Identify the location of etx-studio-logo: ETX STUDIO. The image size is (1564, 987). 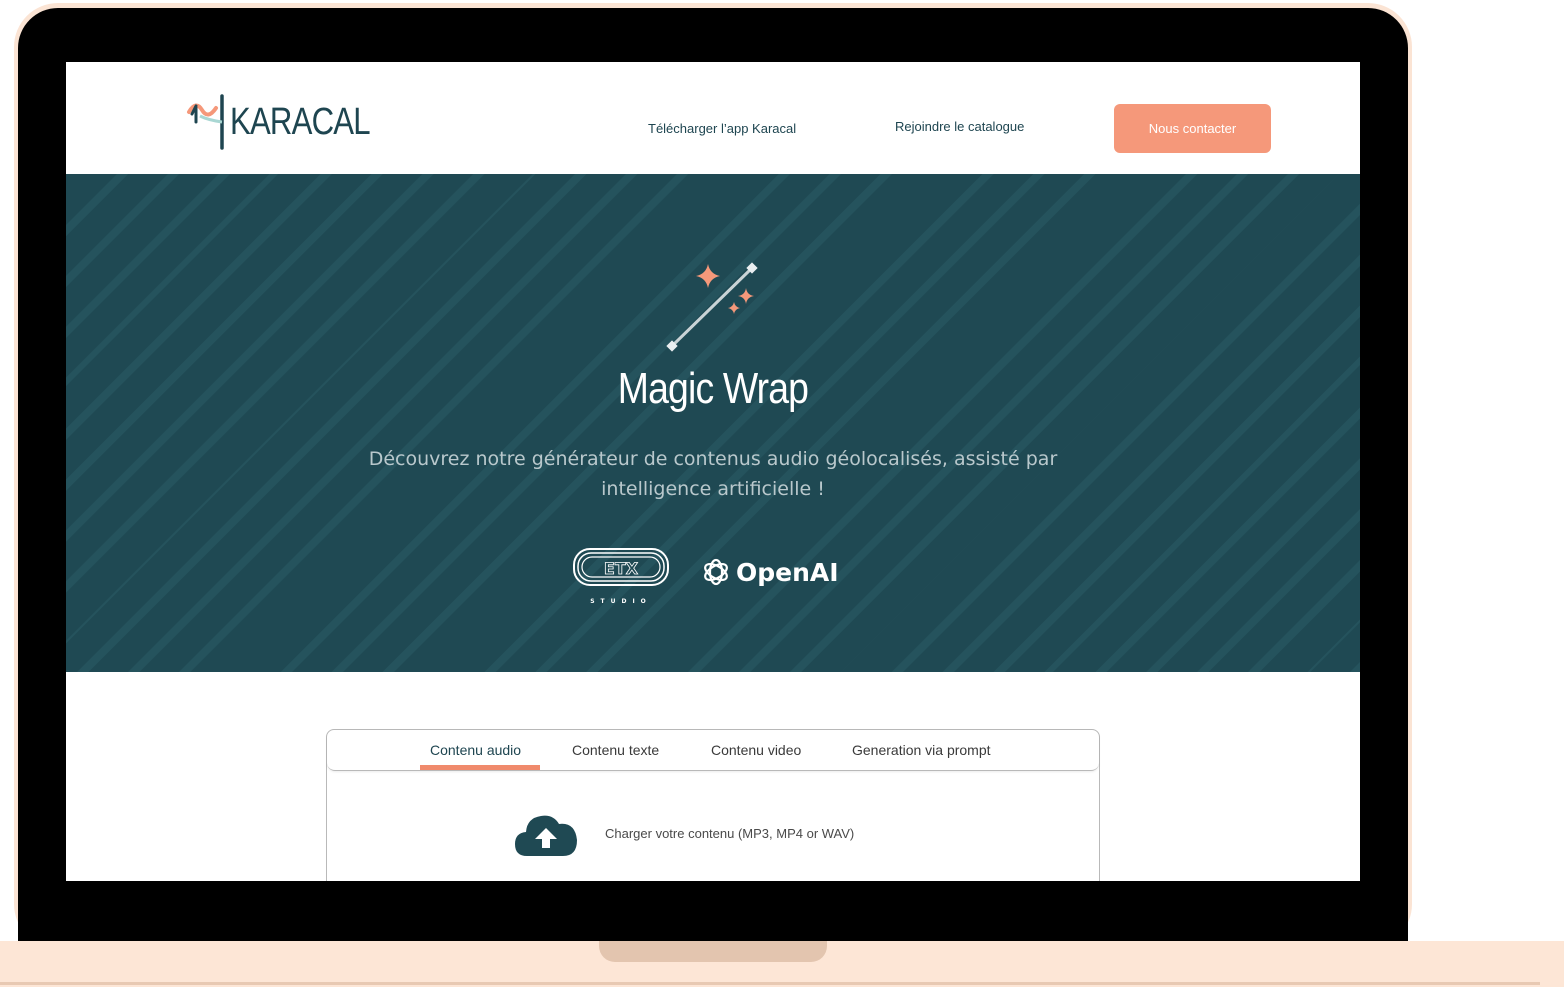
(621, 578).